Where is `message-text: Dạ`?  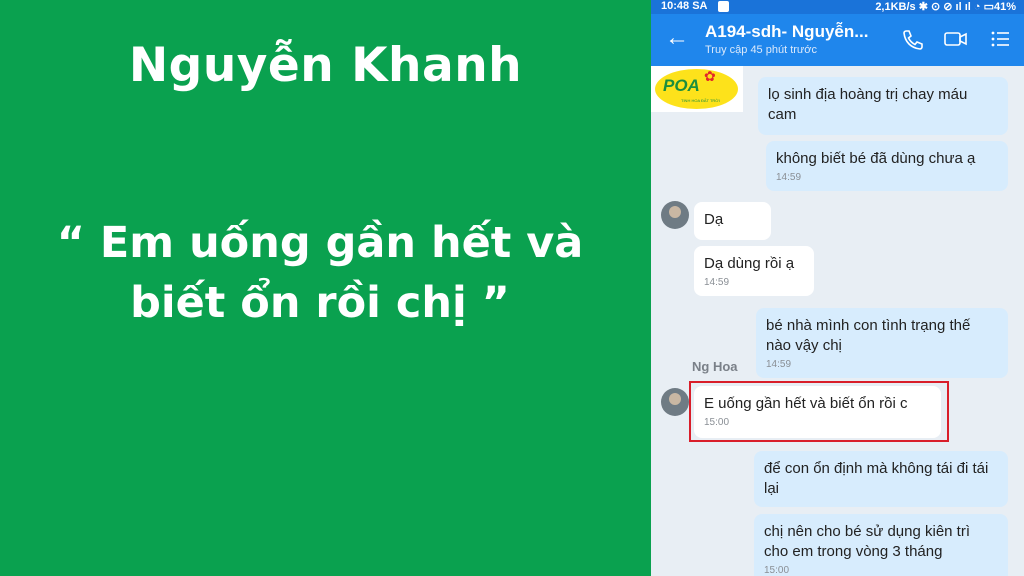 message-text: Dạ is located at coordinates (714, 219).